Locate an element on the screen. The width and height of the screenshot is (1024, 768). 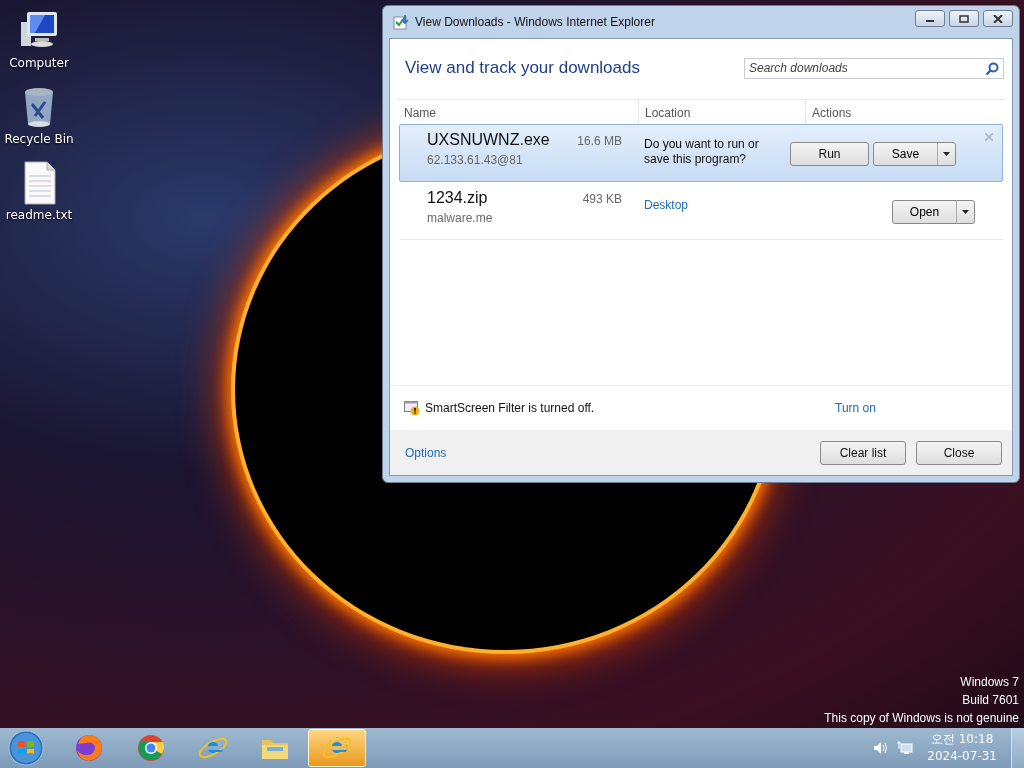
footer-button: Close is located at coordinates (959, 452).